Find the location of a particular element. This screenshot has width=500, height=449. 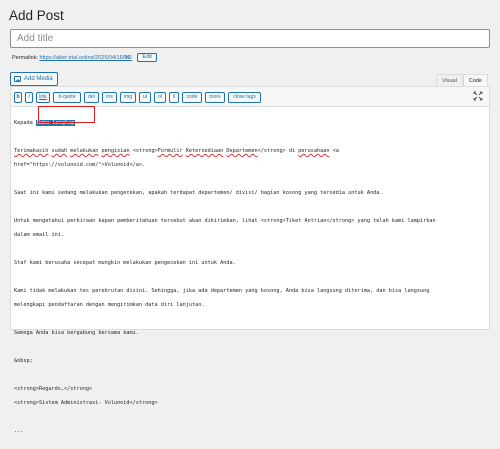

content-line: &nbsp; is located at coordinates (23, 361).